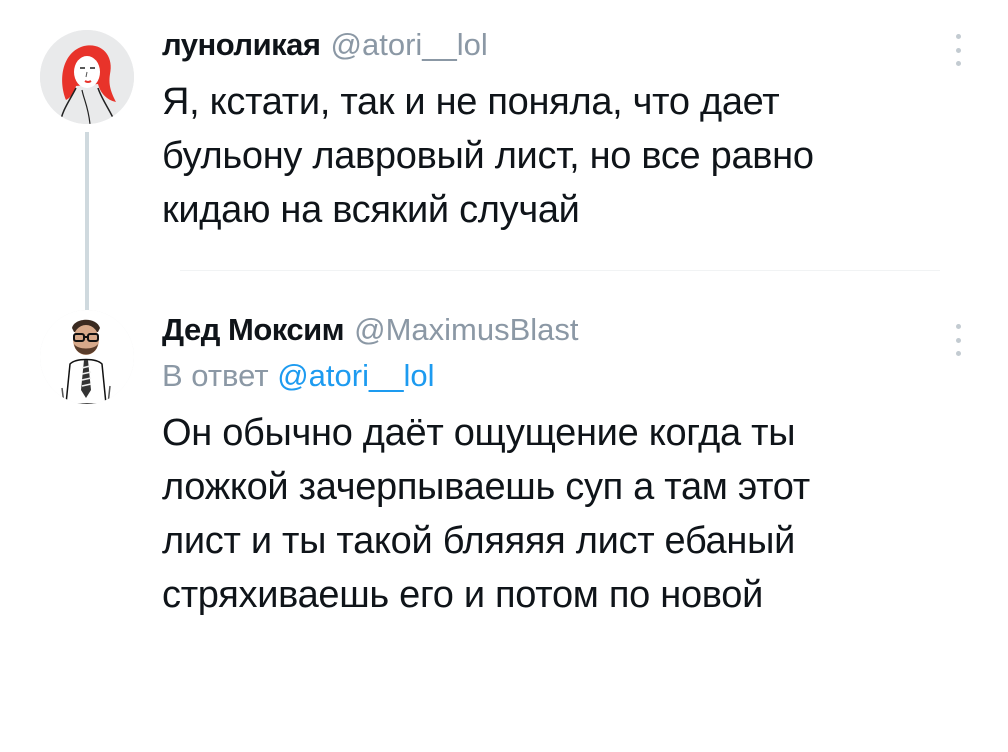  Describe the element at coordinates (462, 595) in the screenshot. I see `tweet-text-line: стряхиваешь его и потом по новой` at that location.